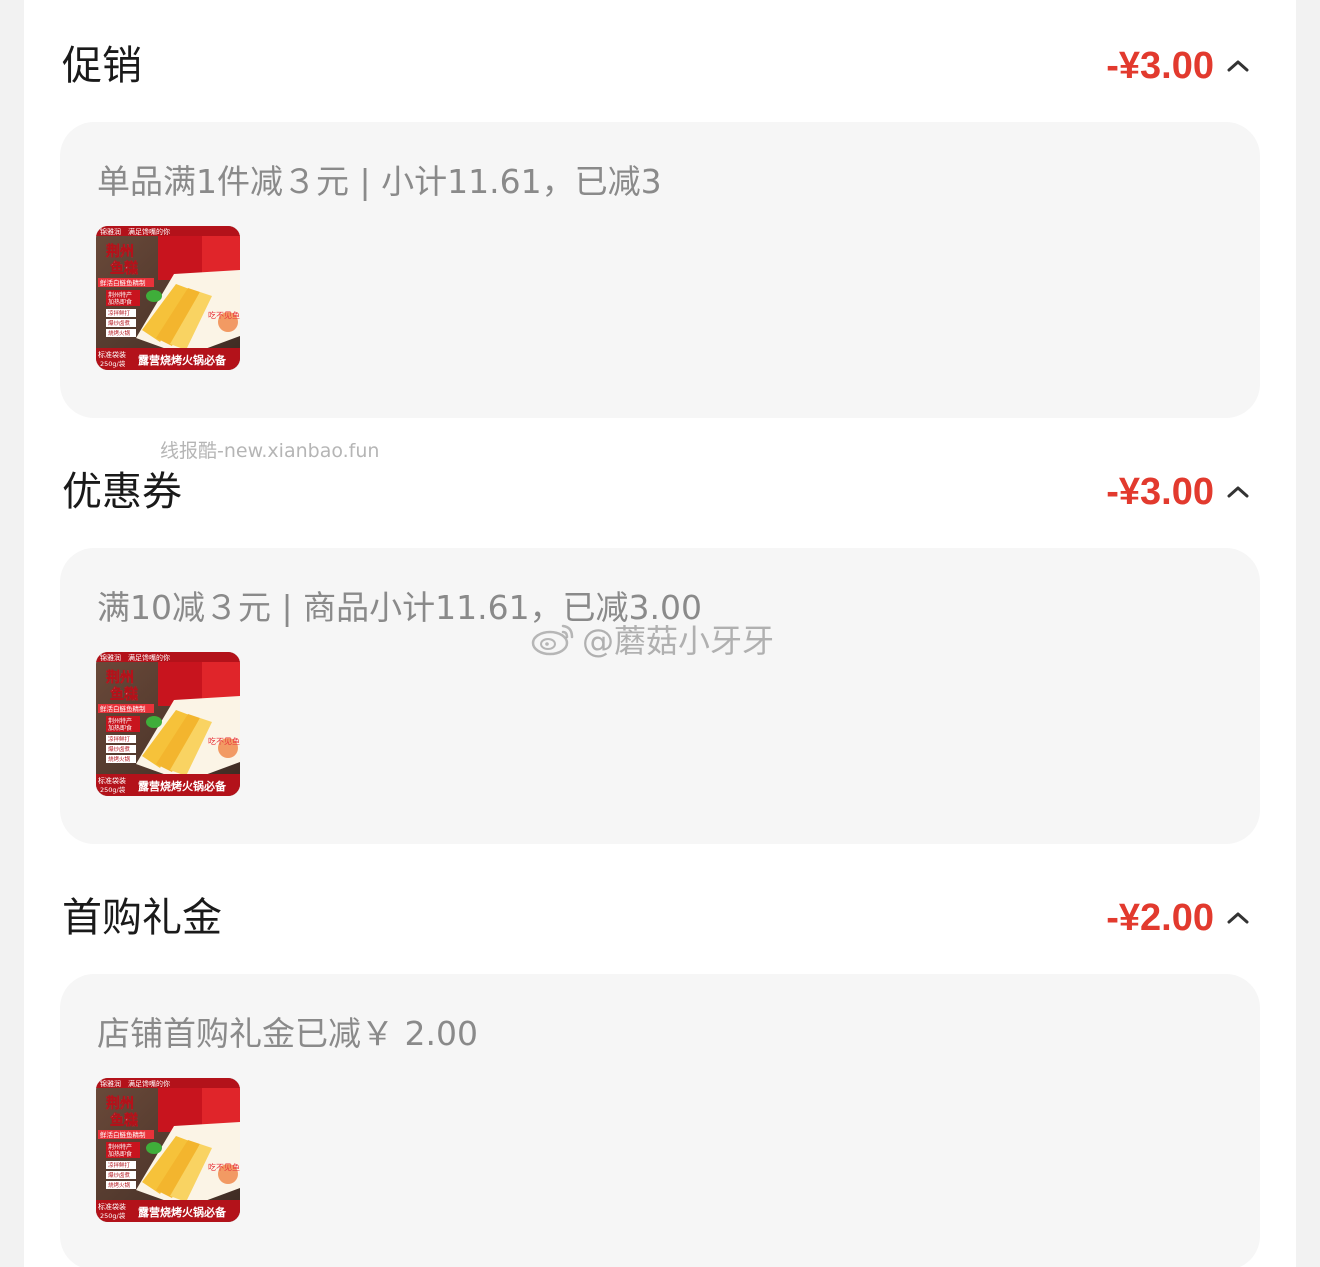  What do you see at coordinates (102, 66) in the screenshot?
I see `section-title: 促销` at bounding box center [102, 66].